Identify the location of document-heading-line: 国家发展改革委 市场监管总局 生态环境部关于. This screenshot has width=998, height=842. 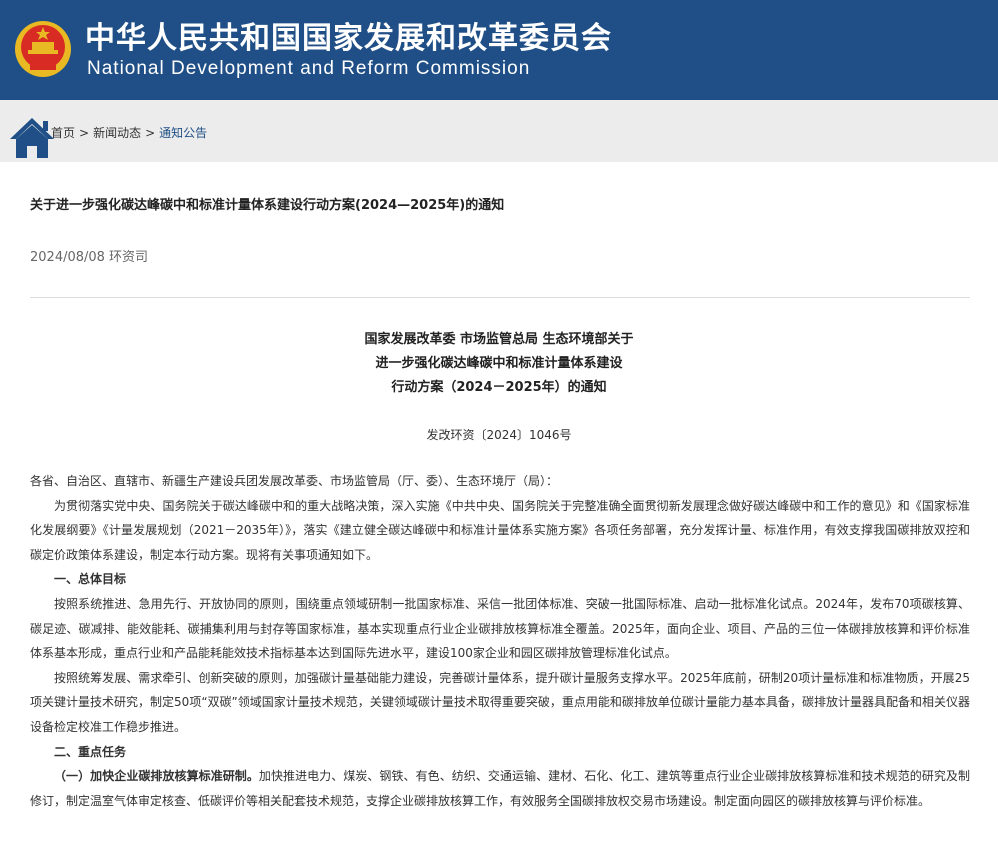
(499, 339).